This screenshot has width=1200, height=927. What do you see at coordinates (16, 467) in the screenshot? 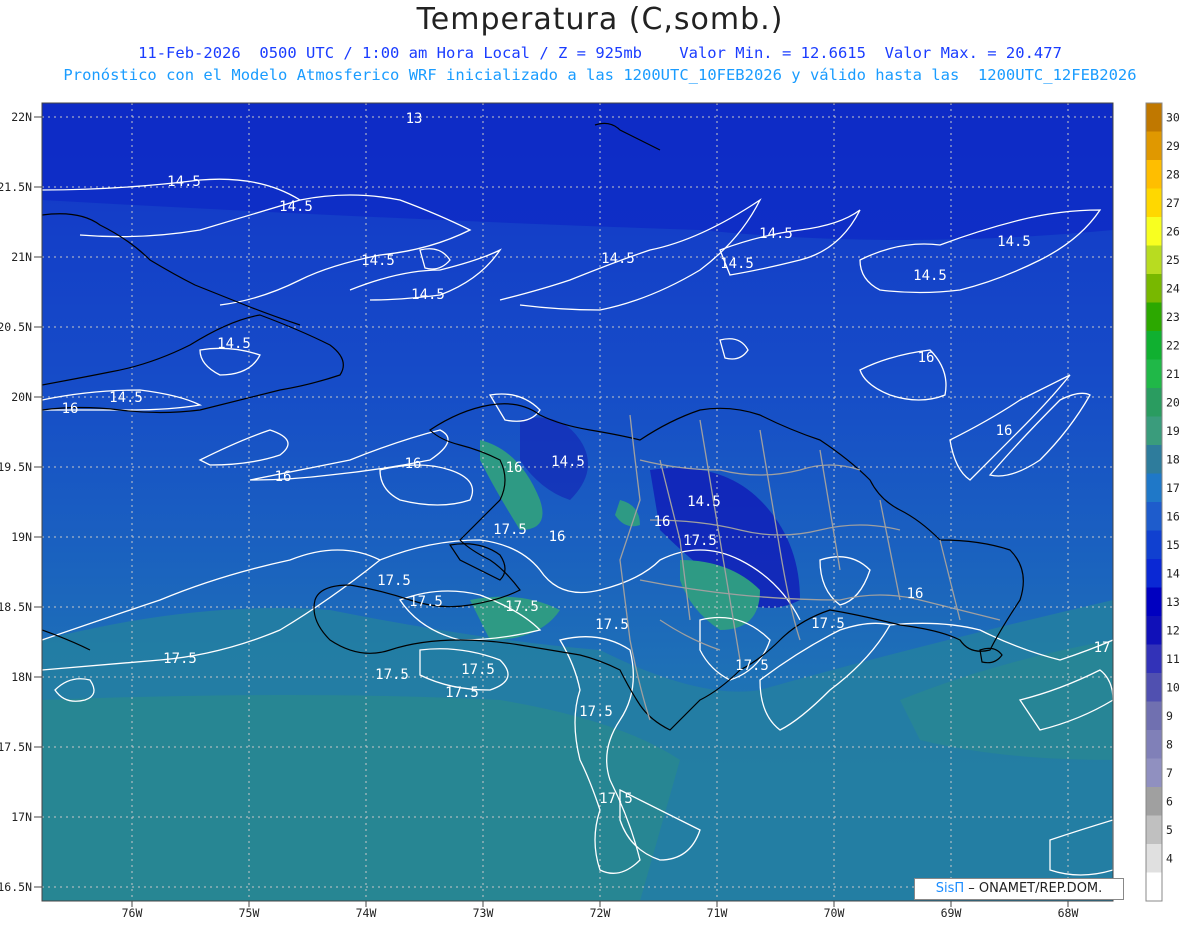
I see `lat-label: 19.5N` at bounding box center [16, 467].